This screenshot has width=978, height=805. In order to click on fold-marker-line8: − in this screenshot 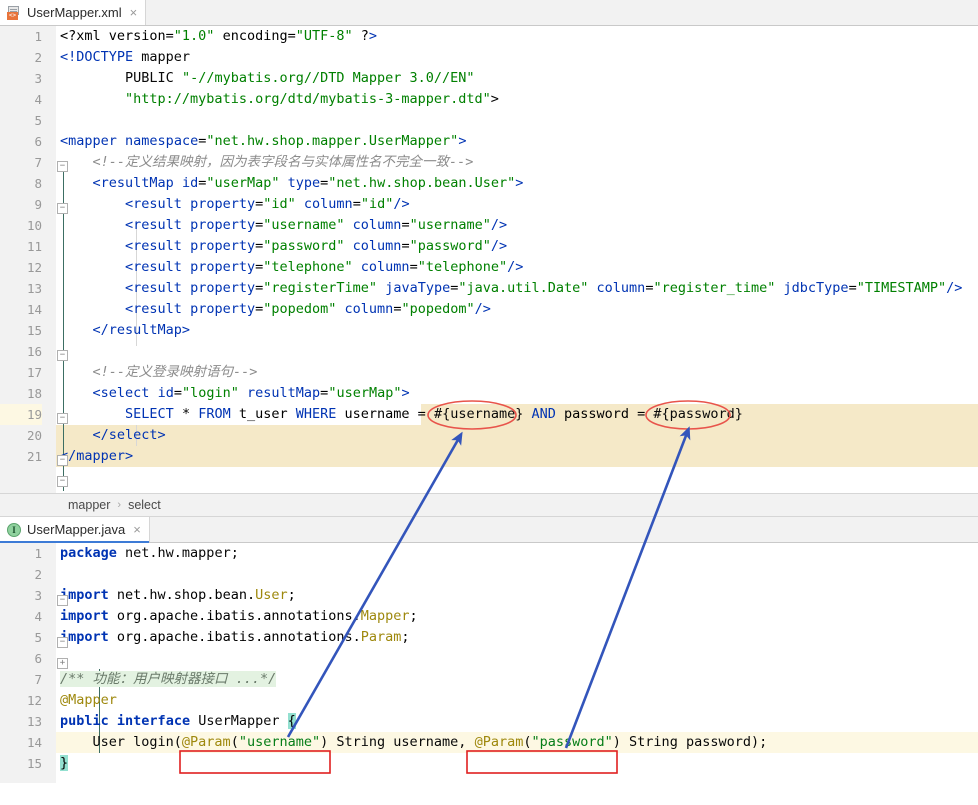, I will do `click(62, 208)`.